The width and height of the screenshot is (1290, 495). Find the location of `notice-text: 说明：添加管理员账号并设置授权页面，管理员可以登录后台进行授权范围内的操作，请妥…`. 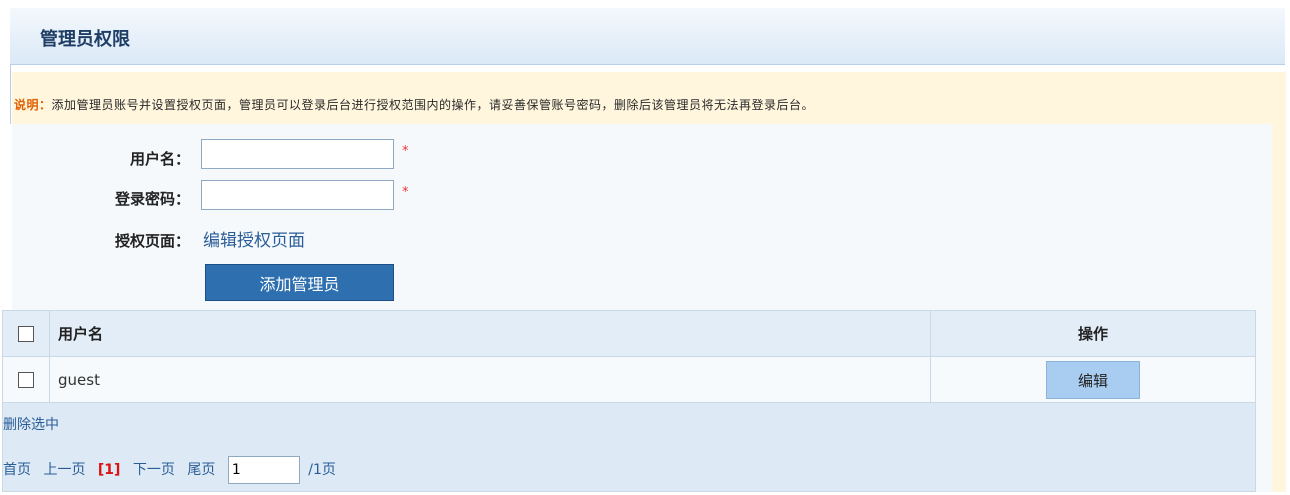

notice-text: 说明：添加管理员账号并设置授权页面，管理员可以登录后台进行授权范围内的操作，请妥… is located at coordinates (414, 104).